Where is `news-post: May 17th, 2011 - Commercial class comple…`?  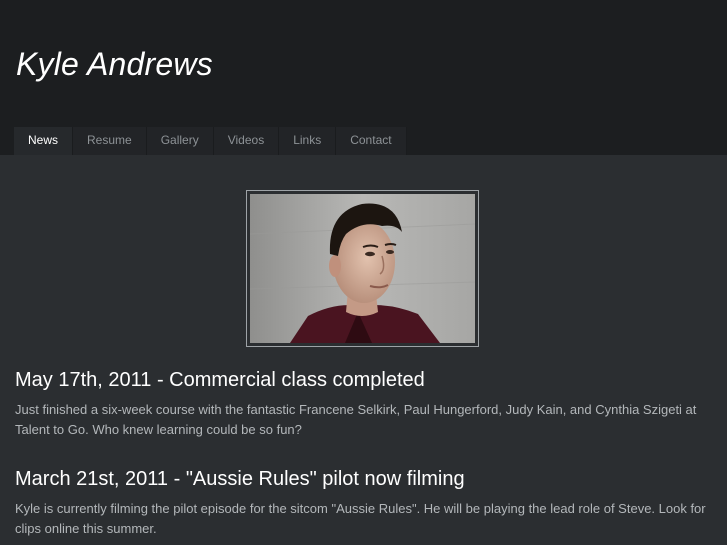 news-post: May 17th, 2011 - Commercial class comple… is located at coordinates (365, 404).